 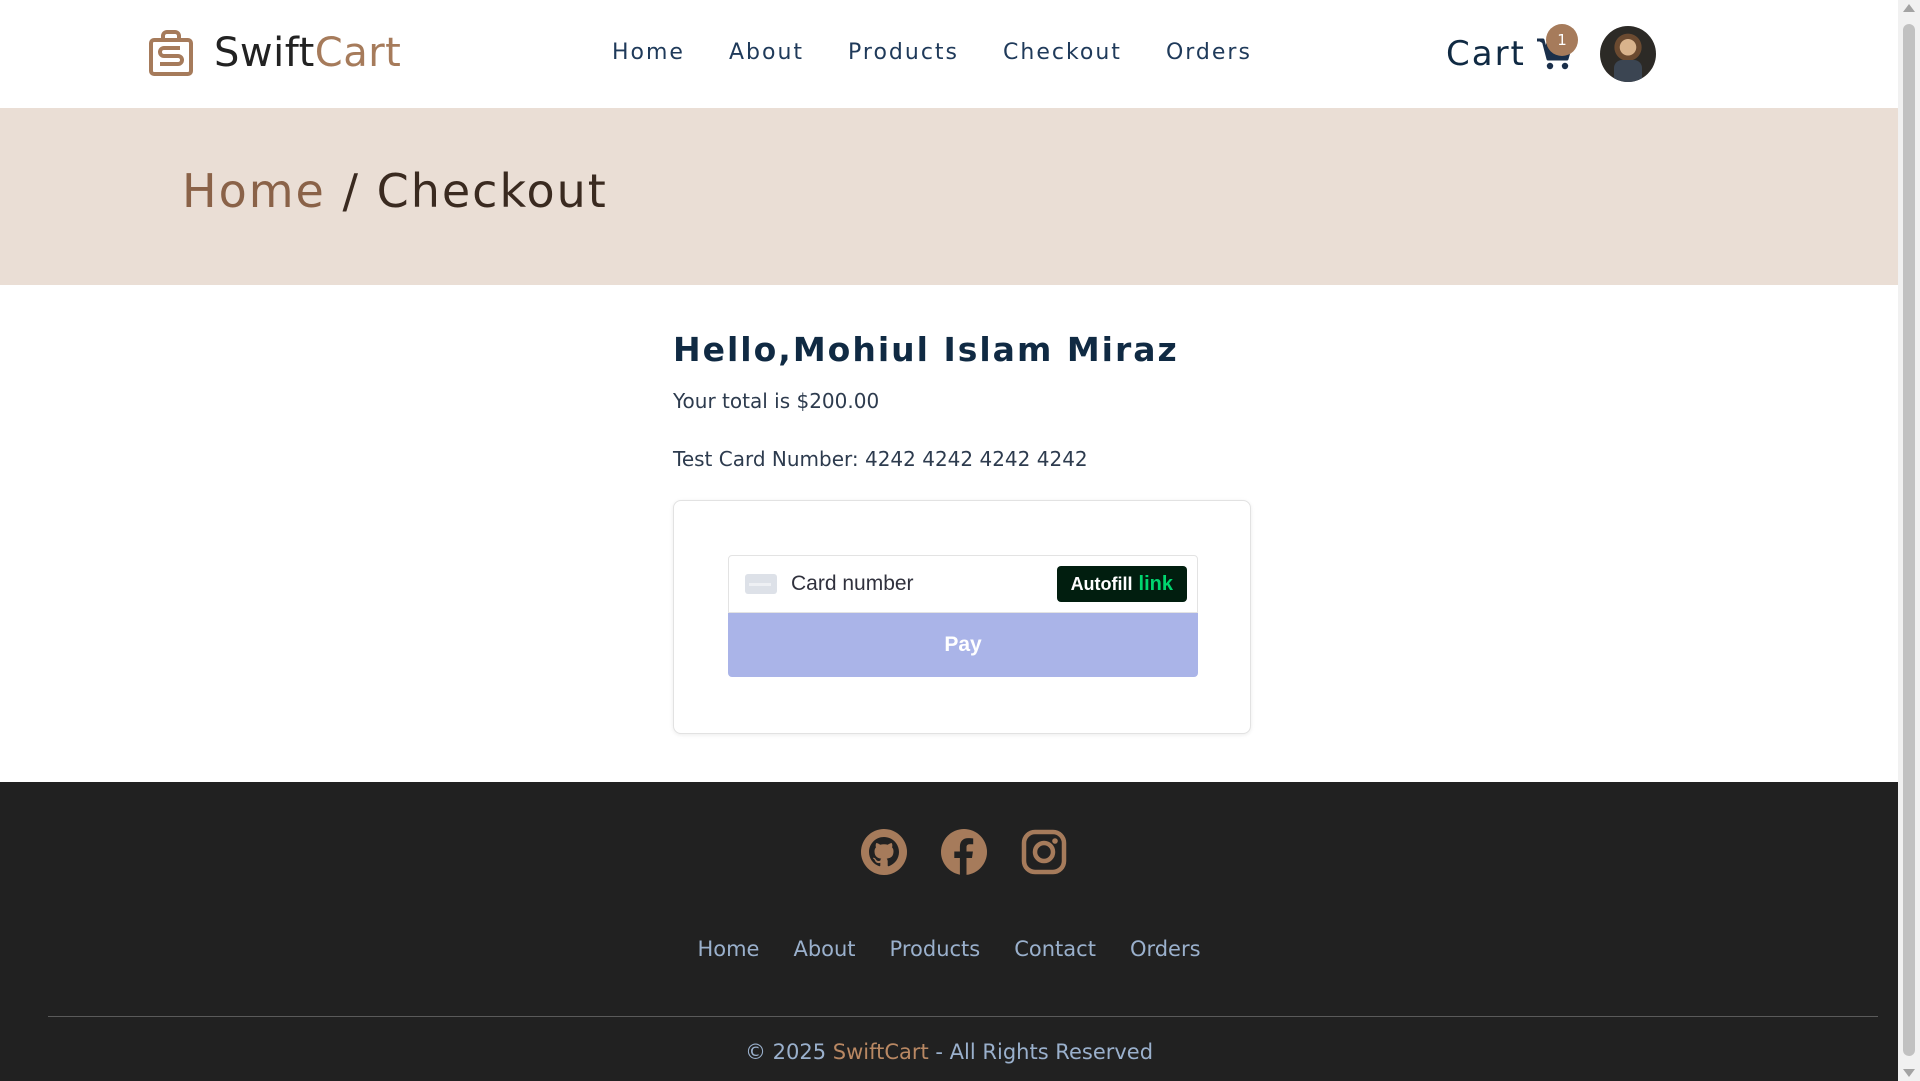 What do you see at coordinates (949, 1052) in the screenshot?
I see `copyright-text: © 2025 SwiftCart - All Rights Reserved` at bounding box center [949, 1052].